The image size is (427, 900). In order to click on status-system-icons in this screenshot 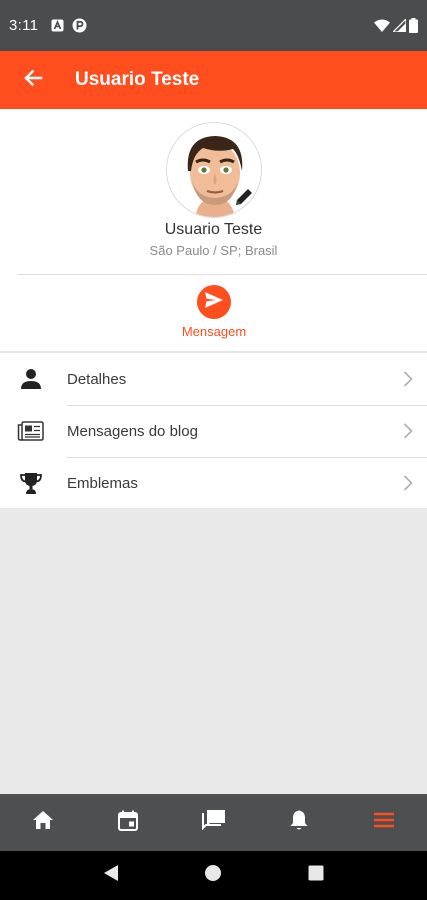, I will do `click(396, 25)`.